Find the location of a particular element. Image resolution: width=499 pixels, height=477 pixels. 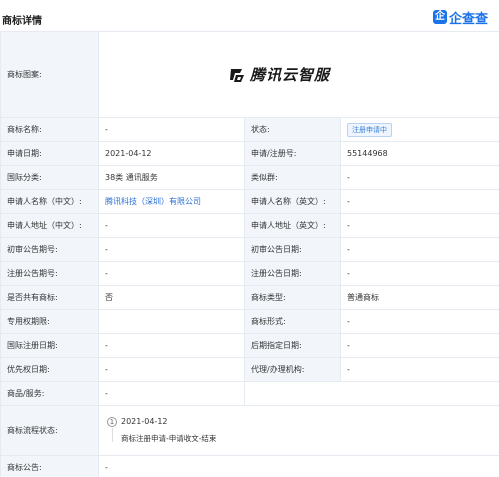

empty-cell is located at coordinates (371, 393).